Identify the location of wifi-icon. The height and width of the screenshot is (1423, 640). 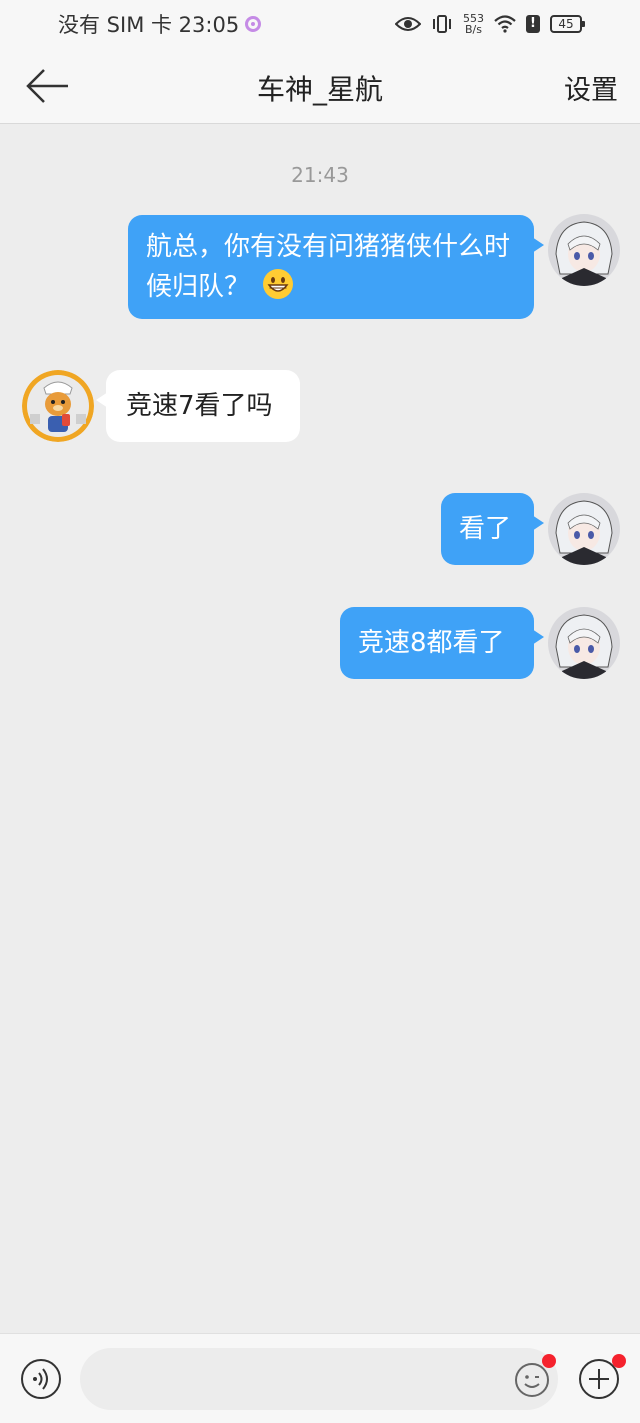
(505, 24).